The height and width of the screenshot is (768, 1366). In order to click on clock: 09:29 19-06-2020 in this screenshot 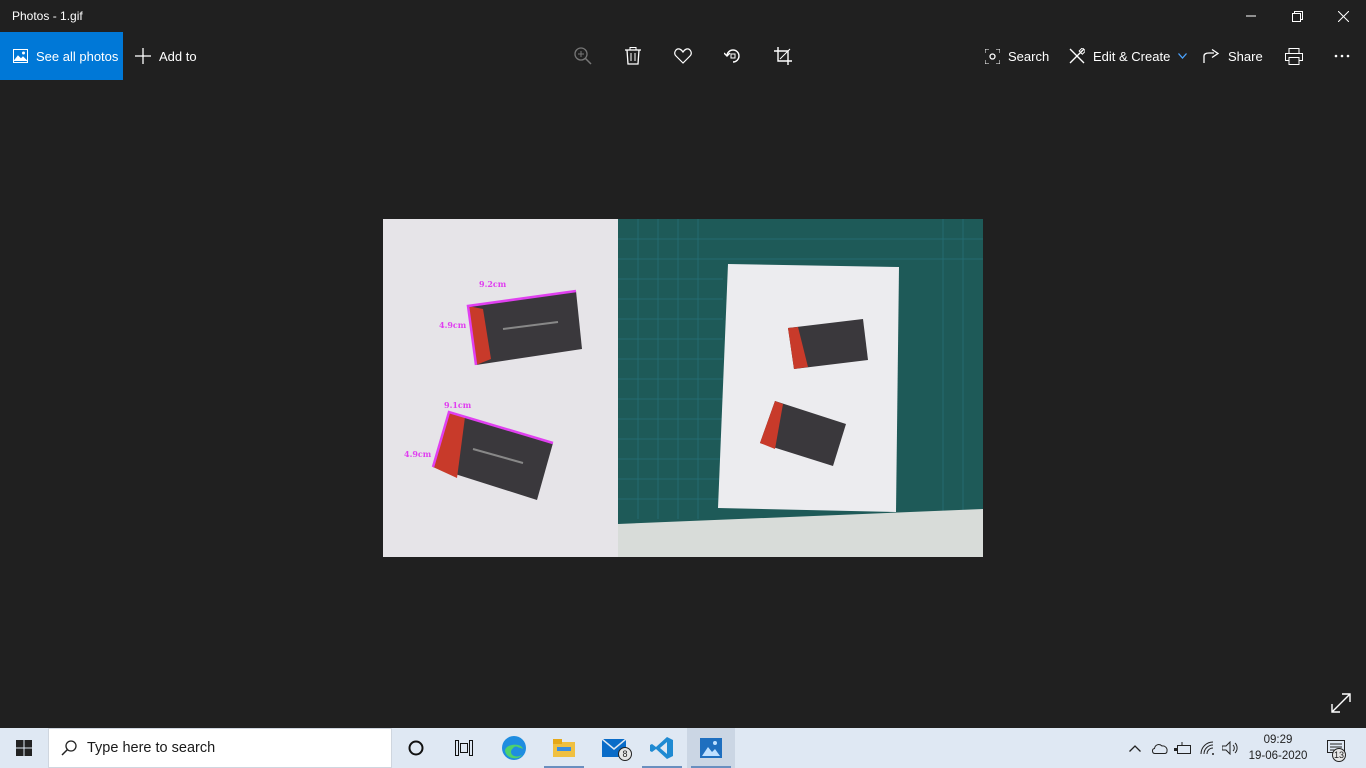, I will do `click(1278, 748)`.